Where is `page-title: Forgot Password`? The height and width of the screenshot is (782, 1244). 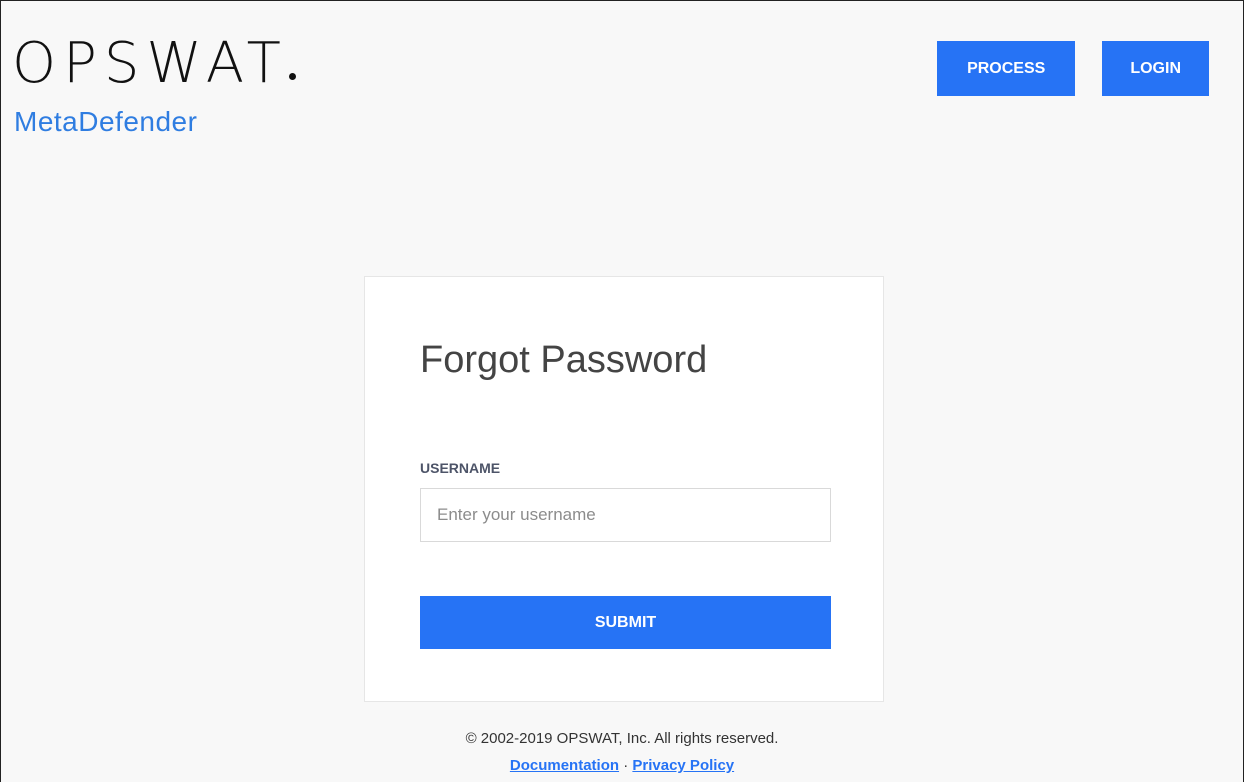
page-title: Forgot Password is located at coordinates (564, 360).